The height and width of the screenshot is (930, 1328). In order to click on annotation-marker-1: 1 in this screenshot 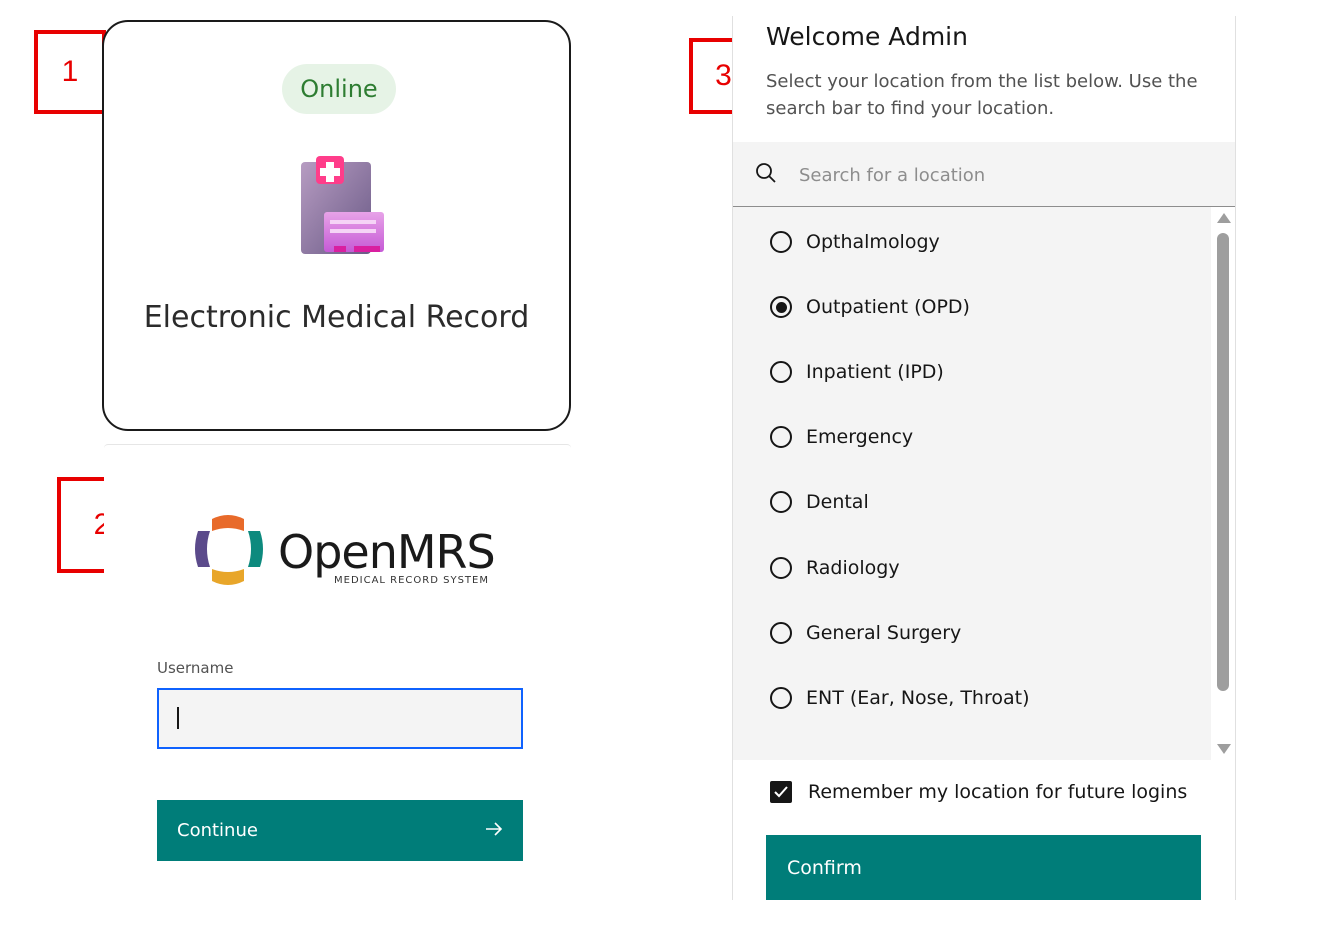, I will do `click(70, 72)`.